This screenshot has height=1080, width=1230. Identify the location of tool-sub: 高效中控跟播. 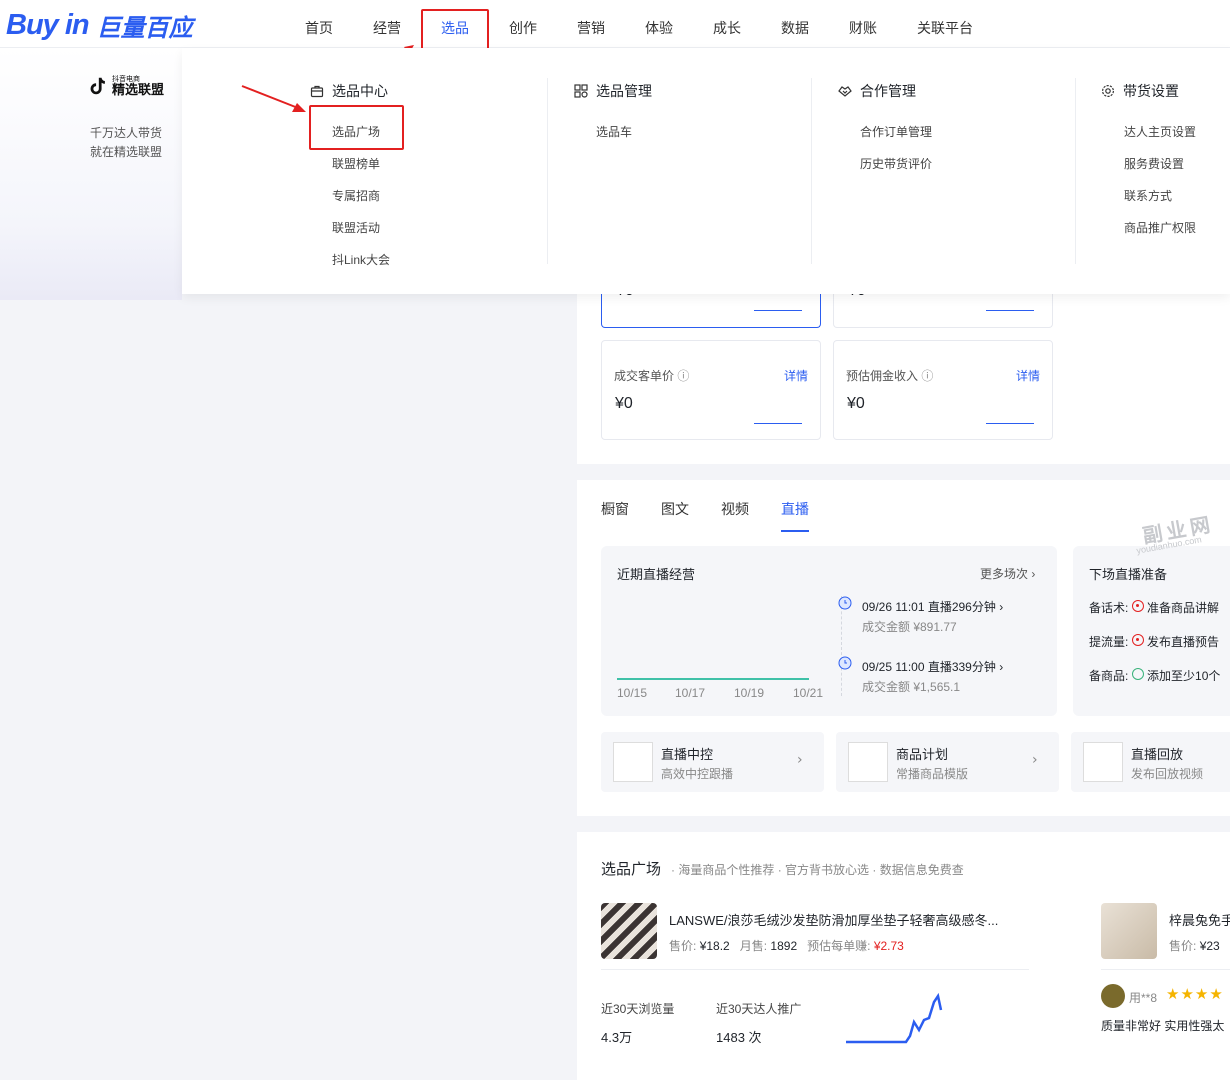
(697, 774).